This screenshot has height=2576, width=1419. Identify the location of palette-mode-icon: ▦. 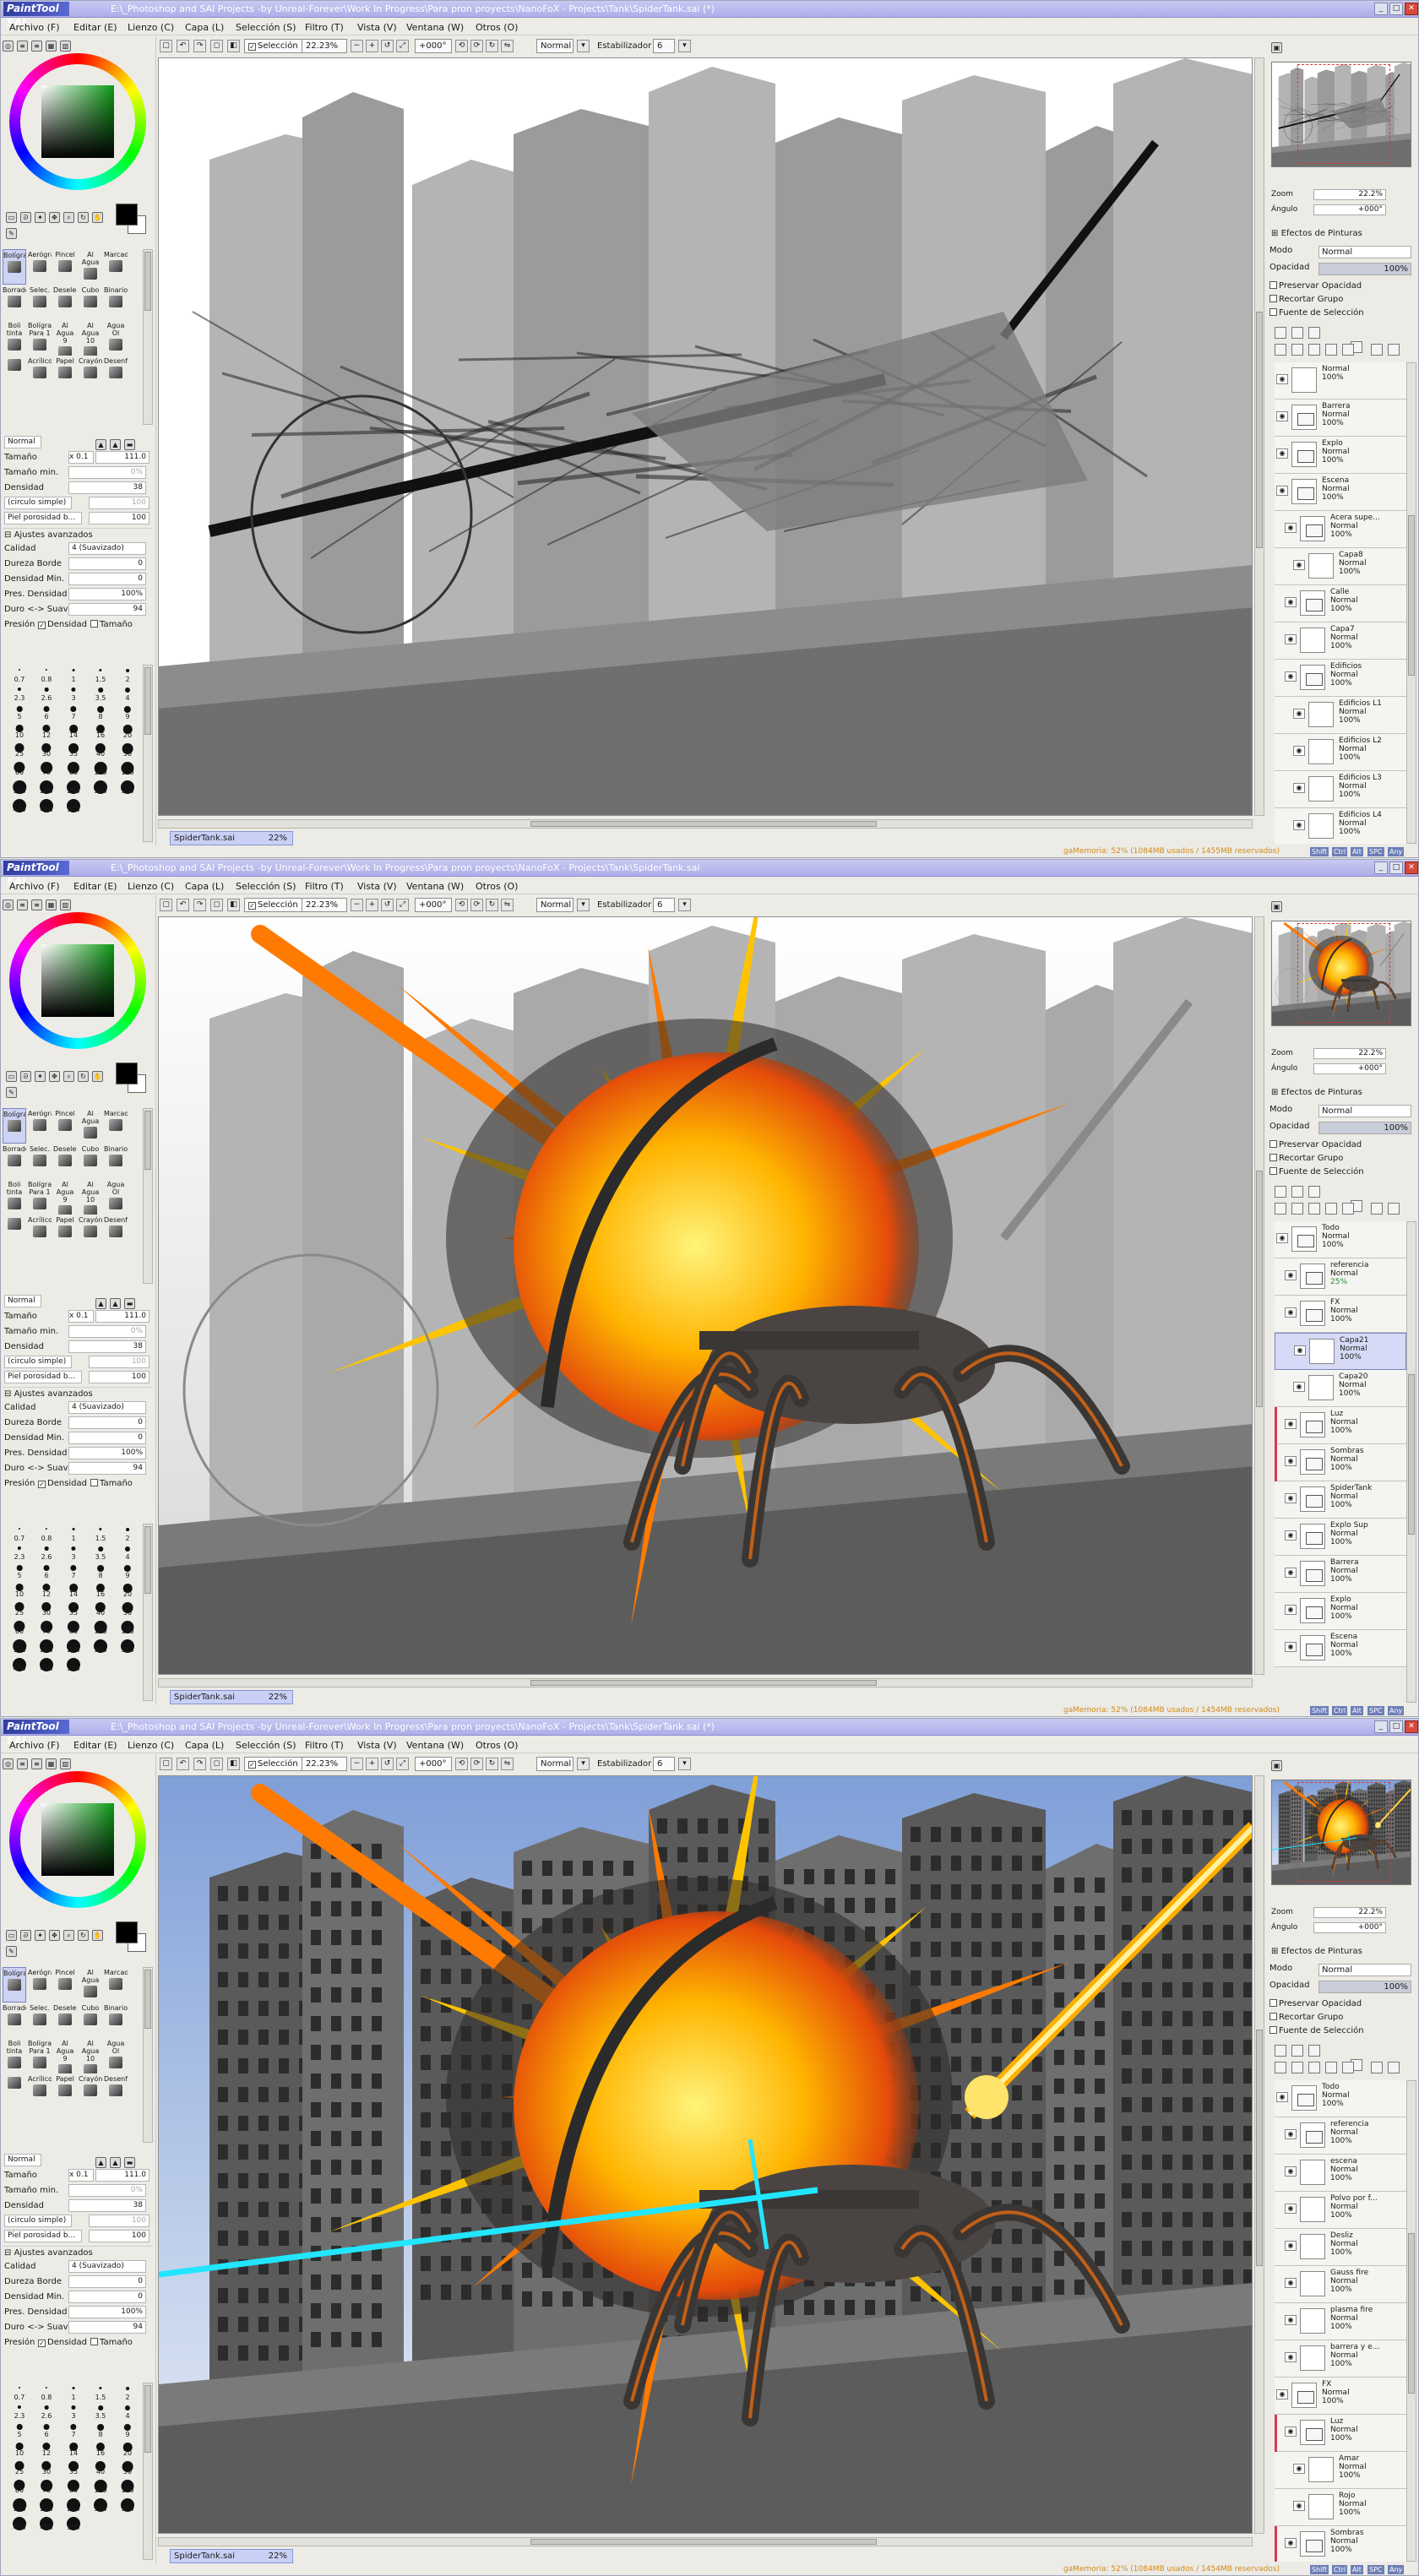
(51, 46).